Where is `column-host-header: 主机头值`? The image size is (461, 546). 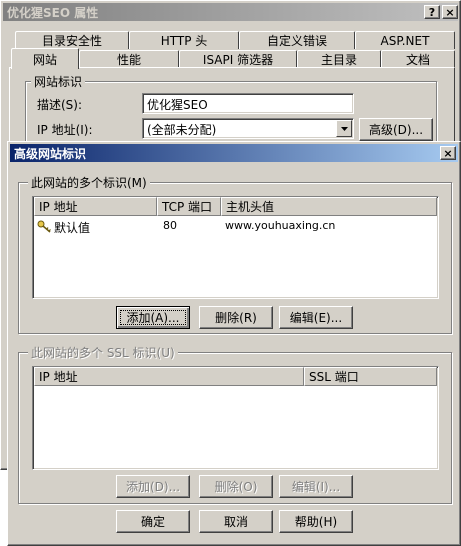
column-host-header: 主机头值 is located at coordinates (329, 206).